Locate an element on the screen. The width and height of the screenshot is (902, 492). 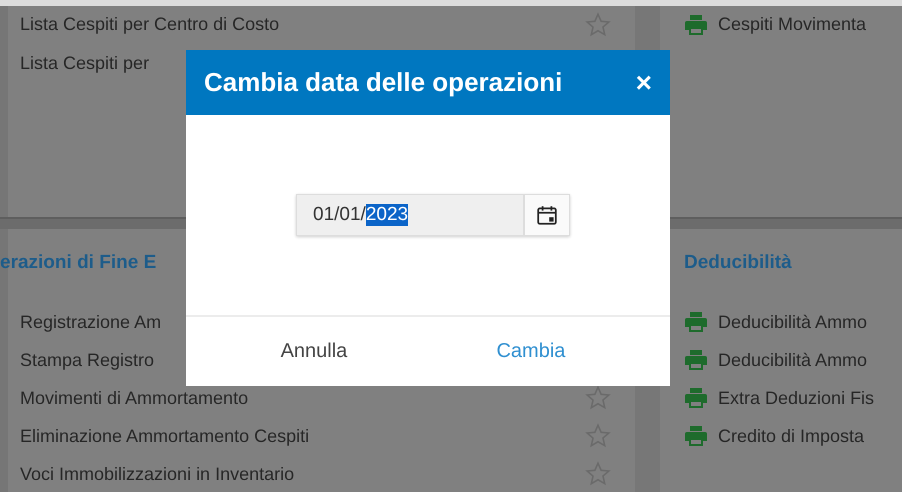
menu-item: Lista Cespiti per is located at coordinates (79, 63).